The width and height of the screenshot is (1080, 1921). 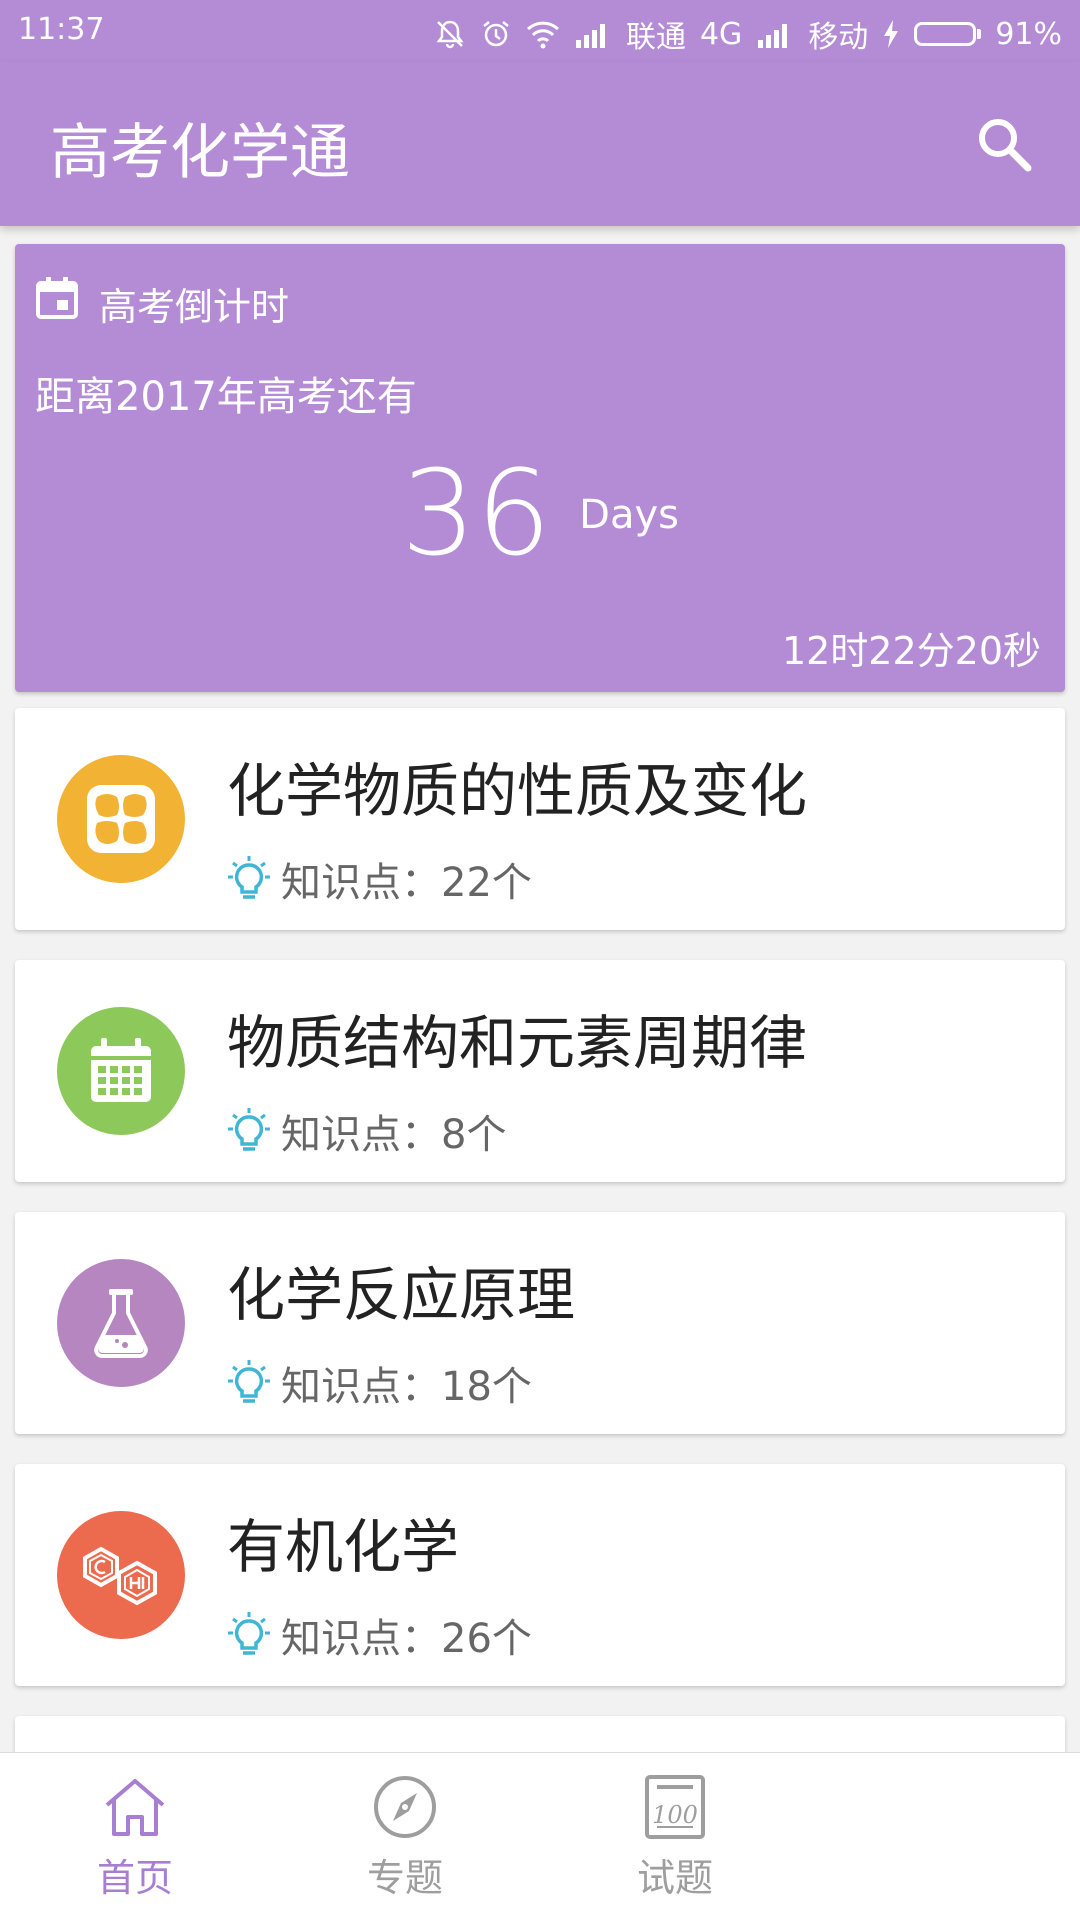 What do you see at coordinates (948, 34) in the screenshot?
I see `battery-icon` at bounding box center [948, 34].